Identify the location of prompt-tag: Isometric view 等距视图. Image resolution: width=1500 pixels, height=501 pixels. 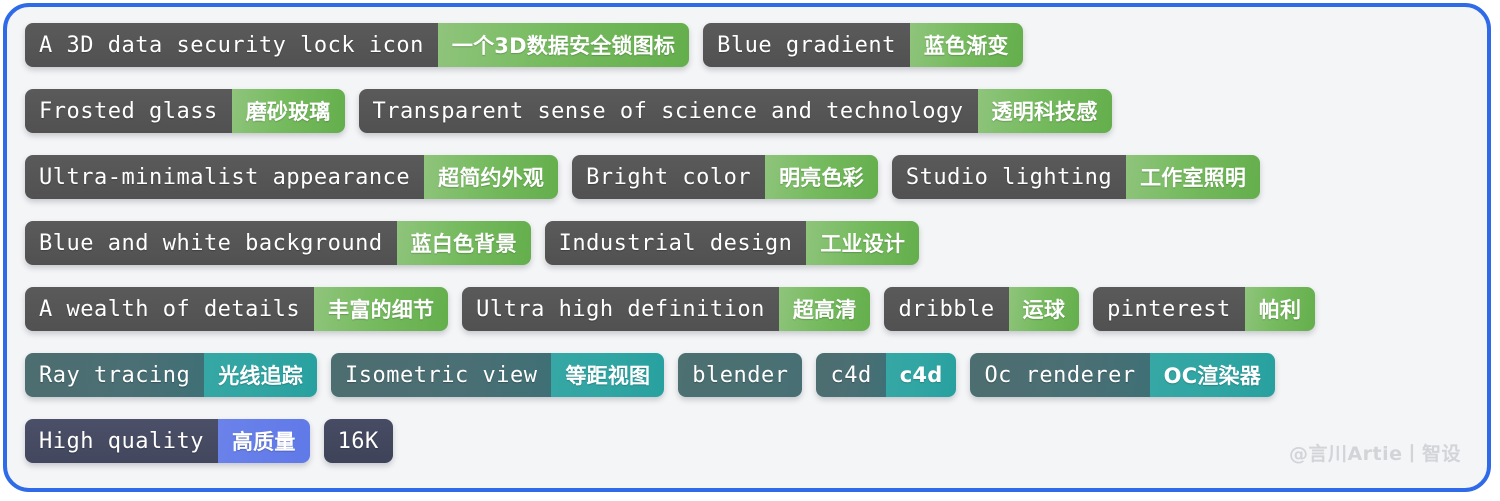
(498, 375).